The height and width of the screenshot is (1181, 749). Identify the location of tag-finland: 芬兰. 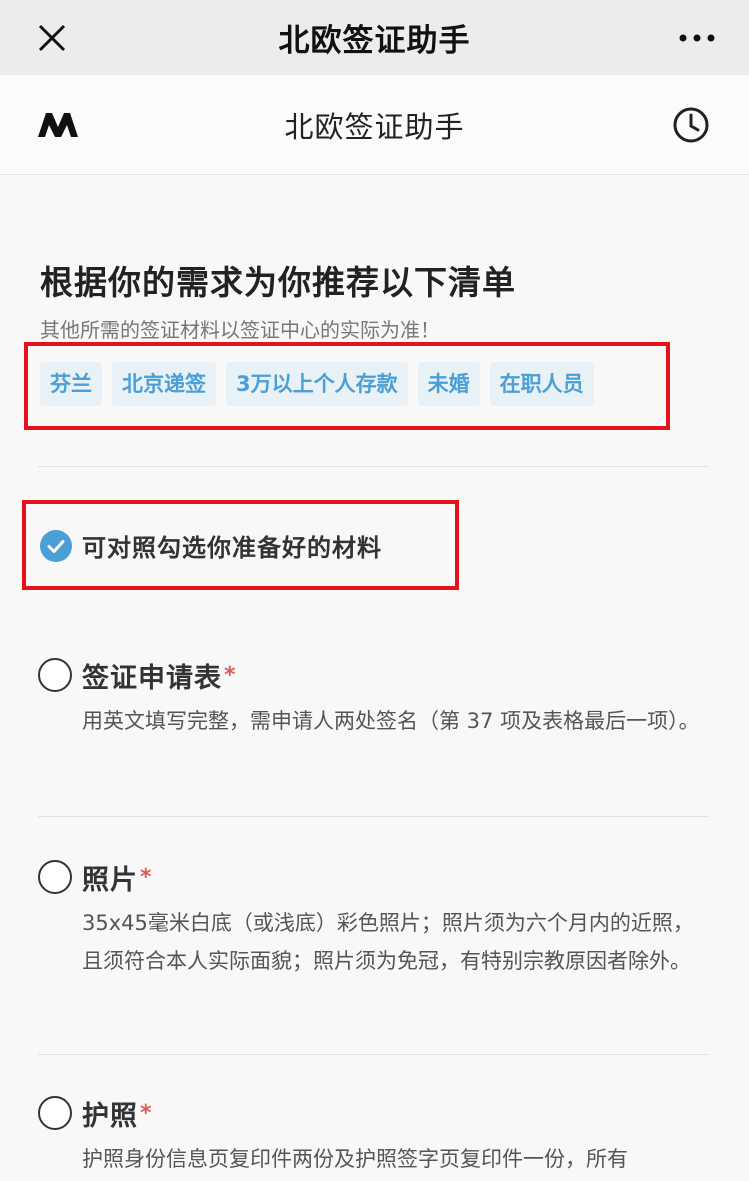
(71, 384).